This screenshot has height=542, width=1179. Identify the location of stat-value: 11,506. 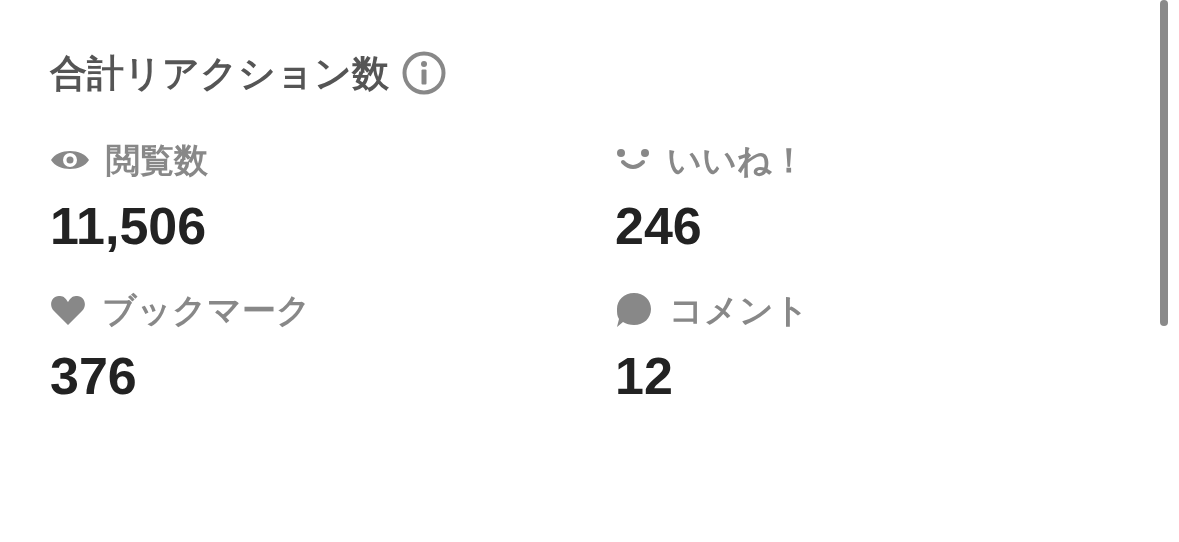
(129, 226).